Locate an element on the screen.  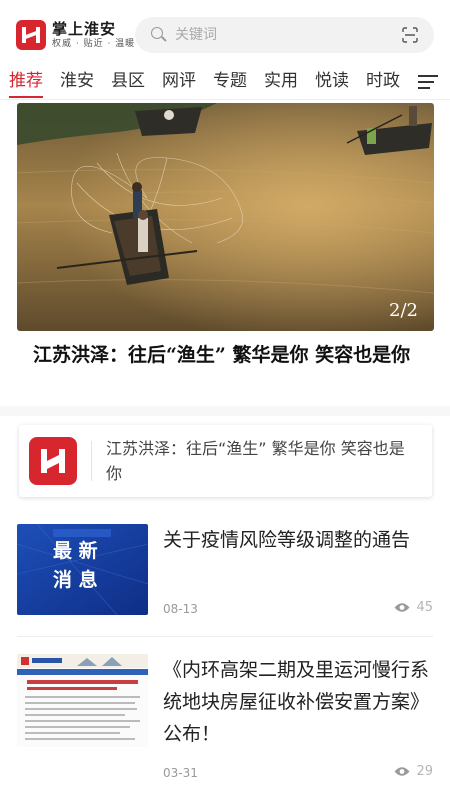
app-header: 掌上淮安 权威 · 贴近 · 温暖 is located at coordinates (225, 33).